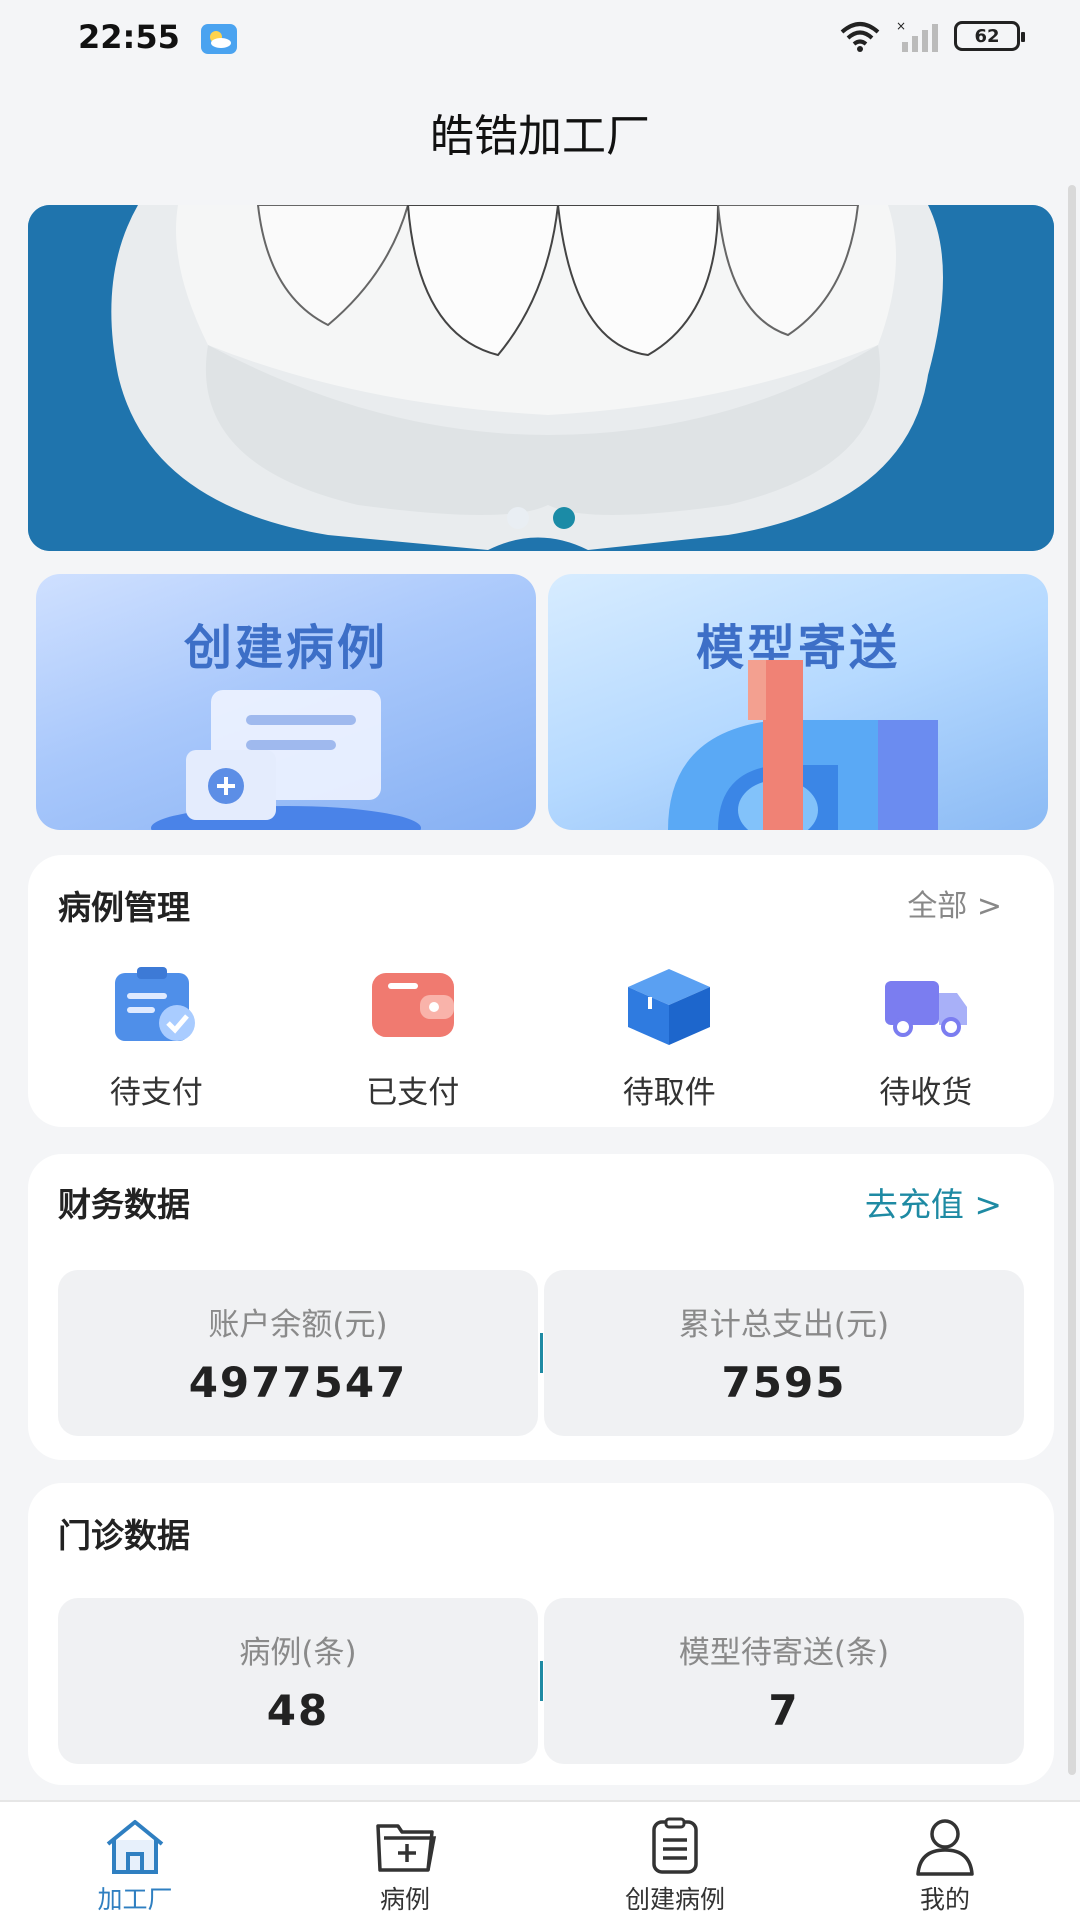 The height and width of the screenshot is (1920, 1080). What do you see at coordinates (124, 1535) in the screenshot?
I see `clinic-title: 门诊数据` at bounding box center [124, 1535].